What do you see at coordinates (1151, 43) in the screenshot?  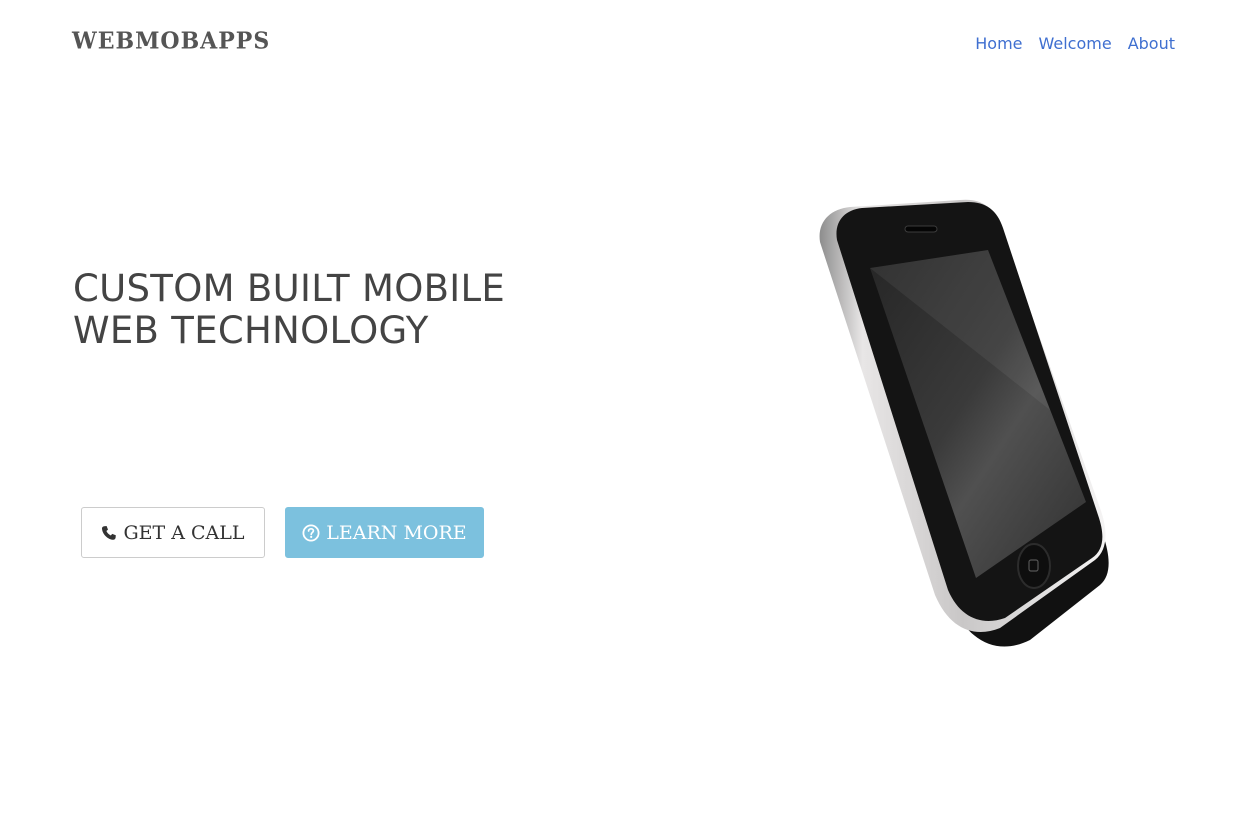 I see `nav-about-link: About` at bounding box center [1151, 43].